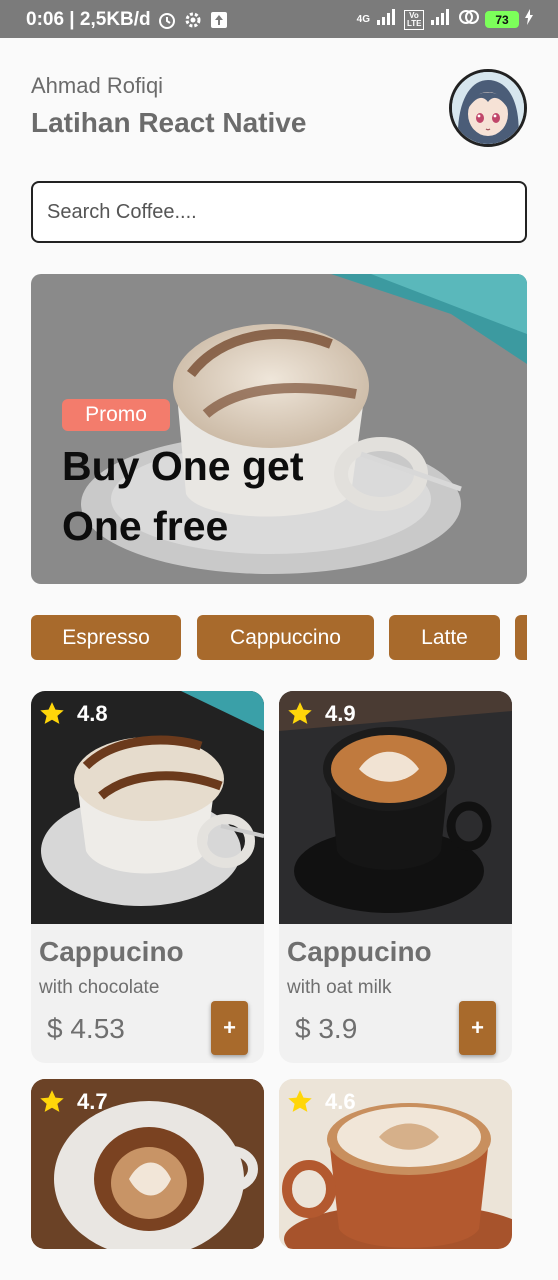  Describe the element at coordinates (92, 1101) in the screenshot. I see `rating-value: 4.7` at that location.